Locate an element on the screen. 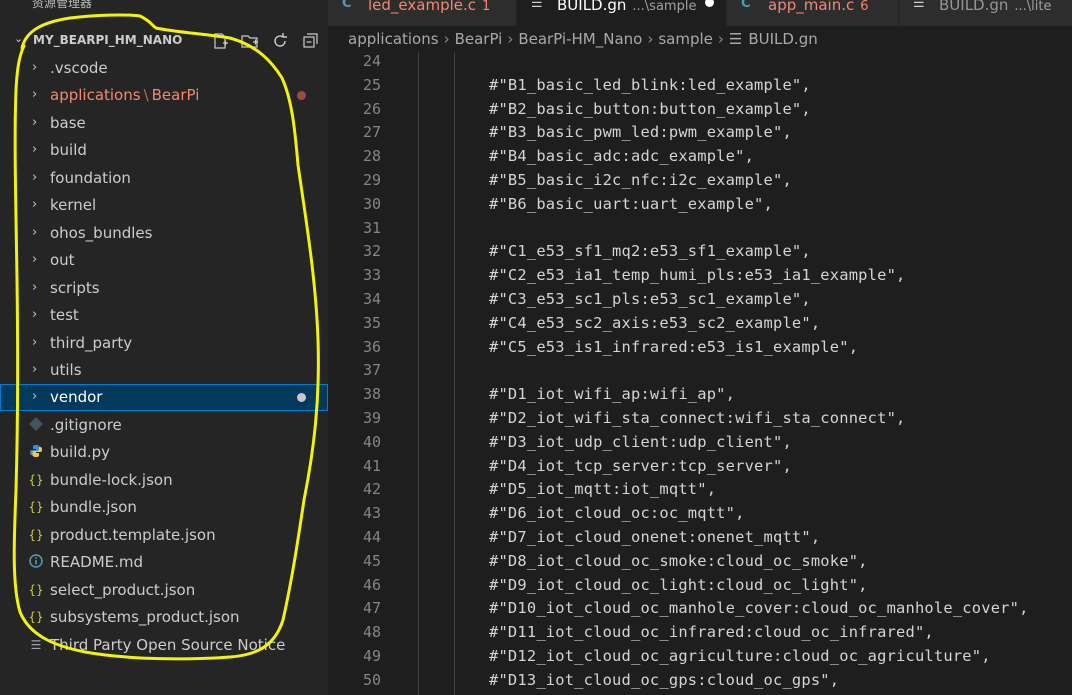  workspace-root-label: MY_BEARPI_HM_NANO is located at coordinates (108, 40).